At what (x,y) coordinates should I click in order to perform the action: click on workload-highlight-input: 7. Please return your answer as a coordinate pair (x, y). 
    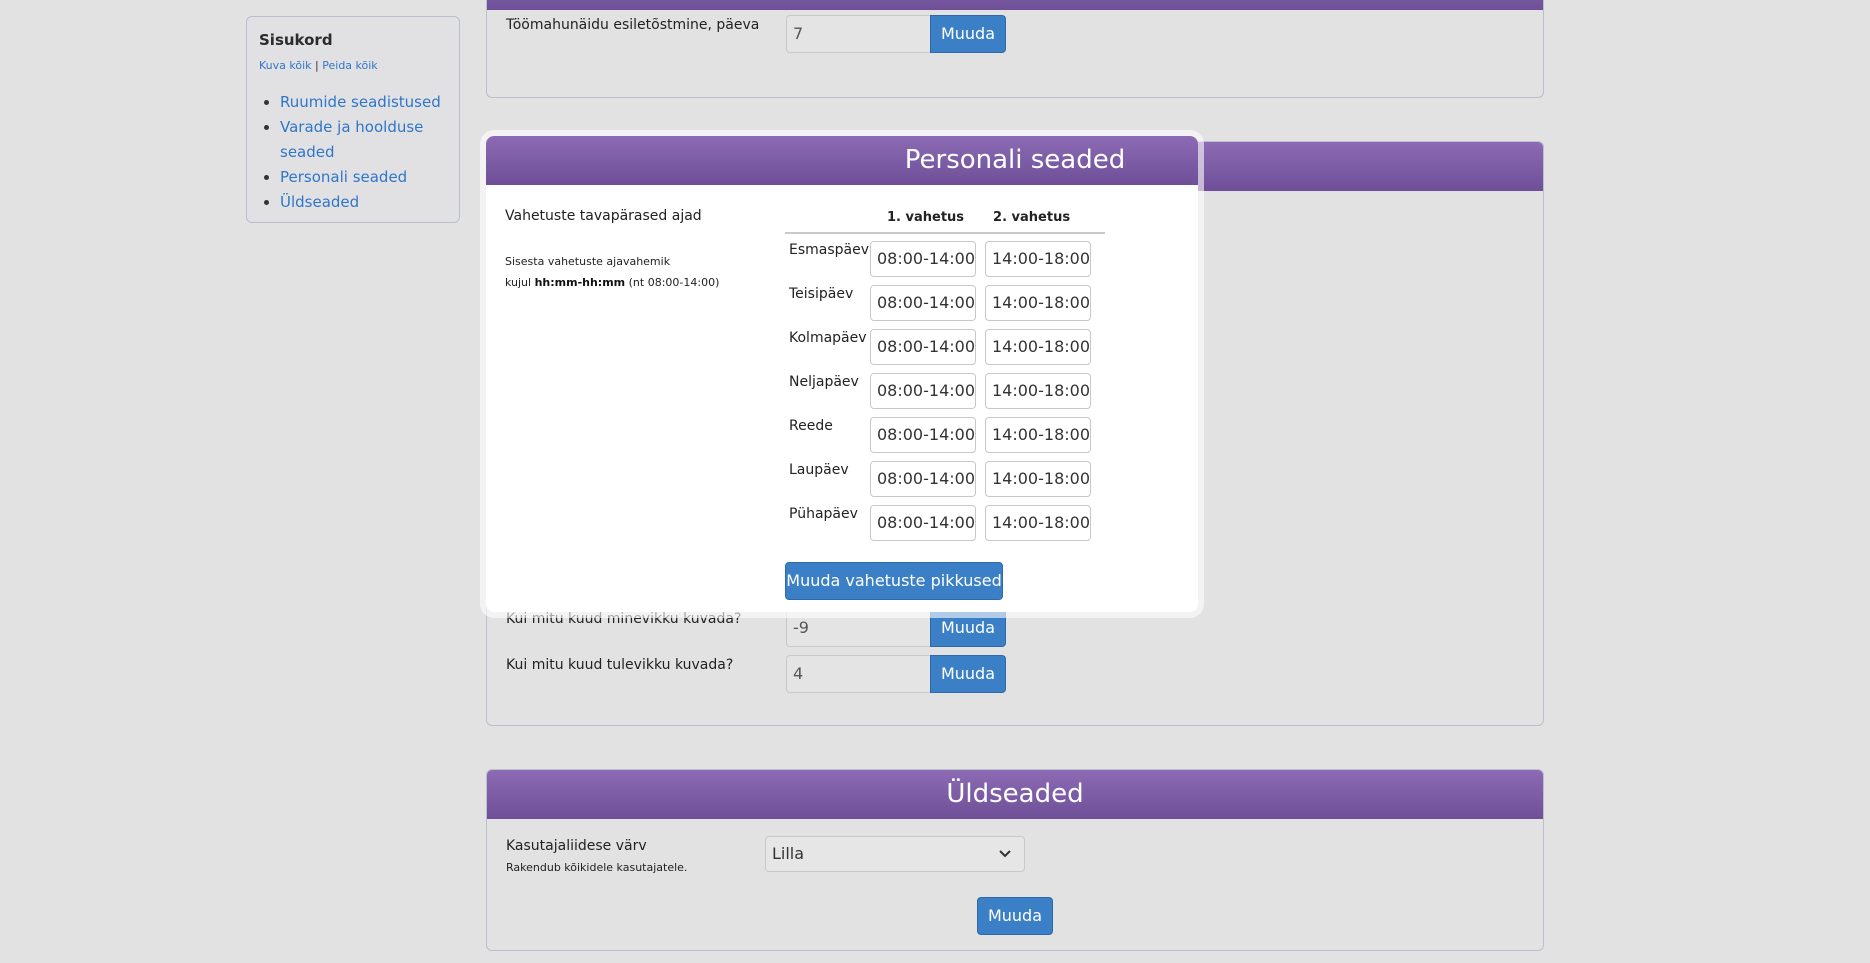
    Looking at the image, I should click on (858, 34).